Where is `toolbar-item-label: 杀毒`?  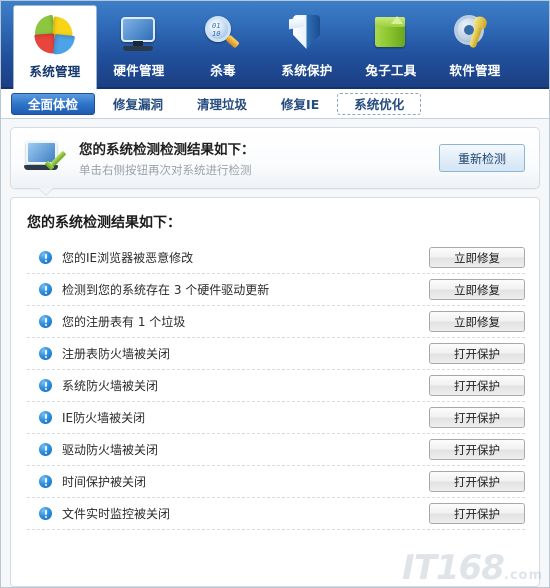
toolbar-item-label: 杀毒 is located at coordinates (223, 70).